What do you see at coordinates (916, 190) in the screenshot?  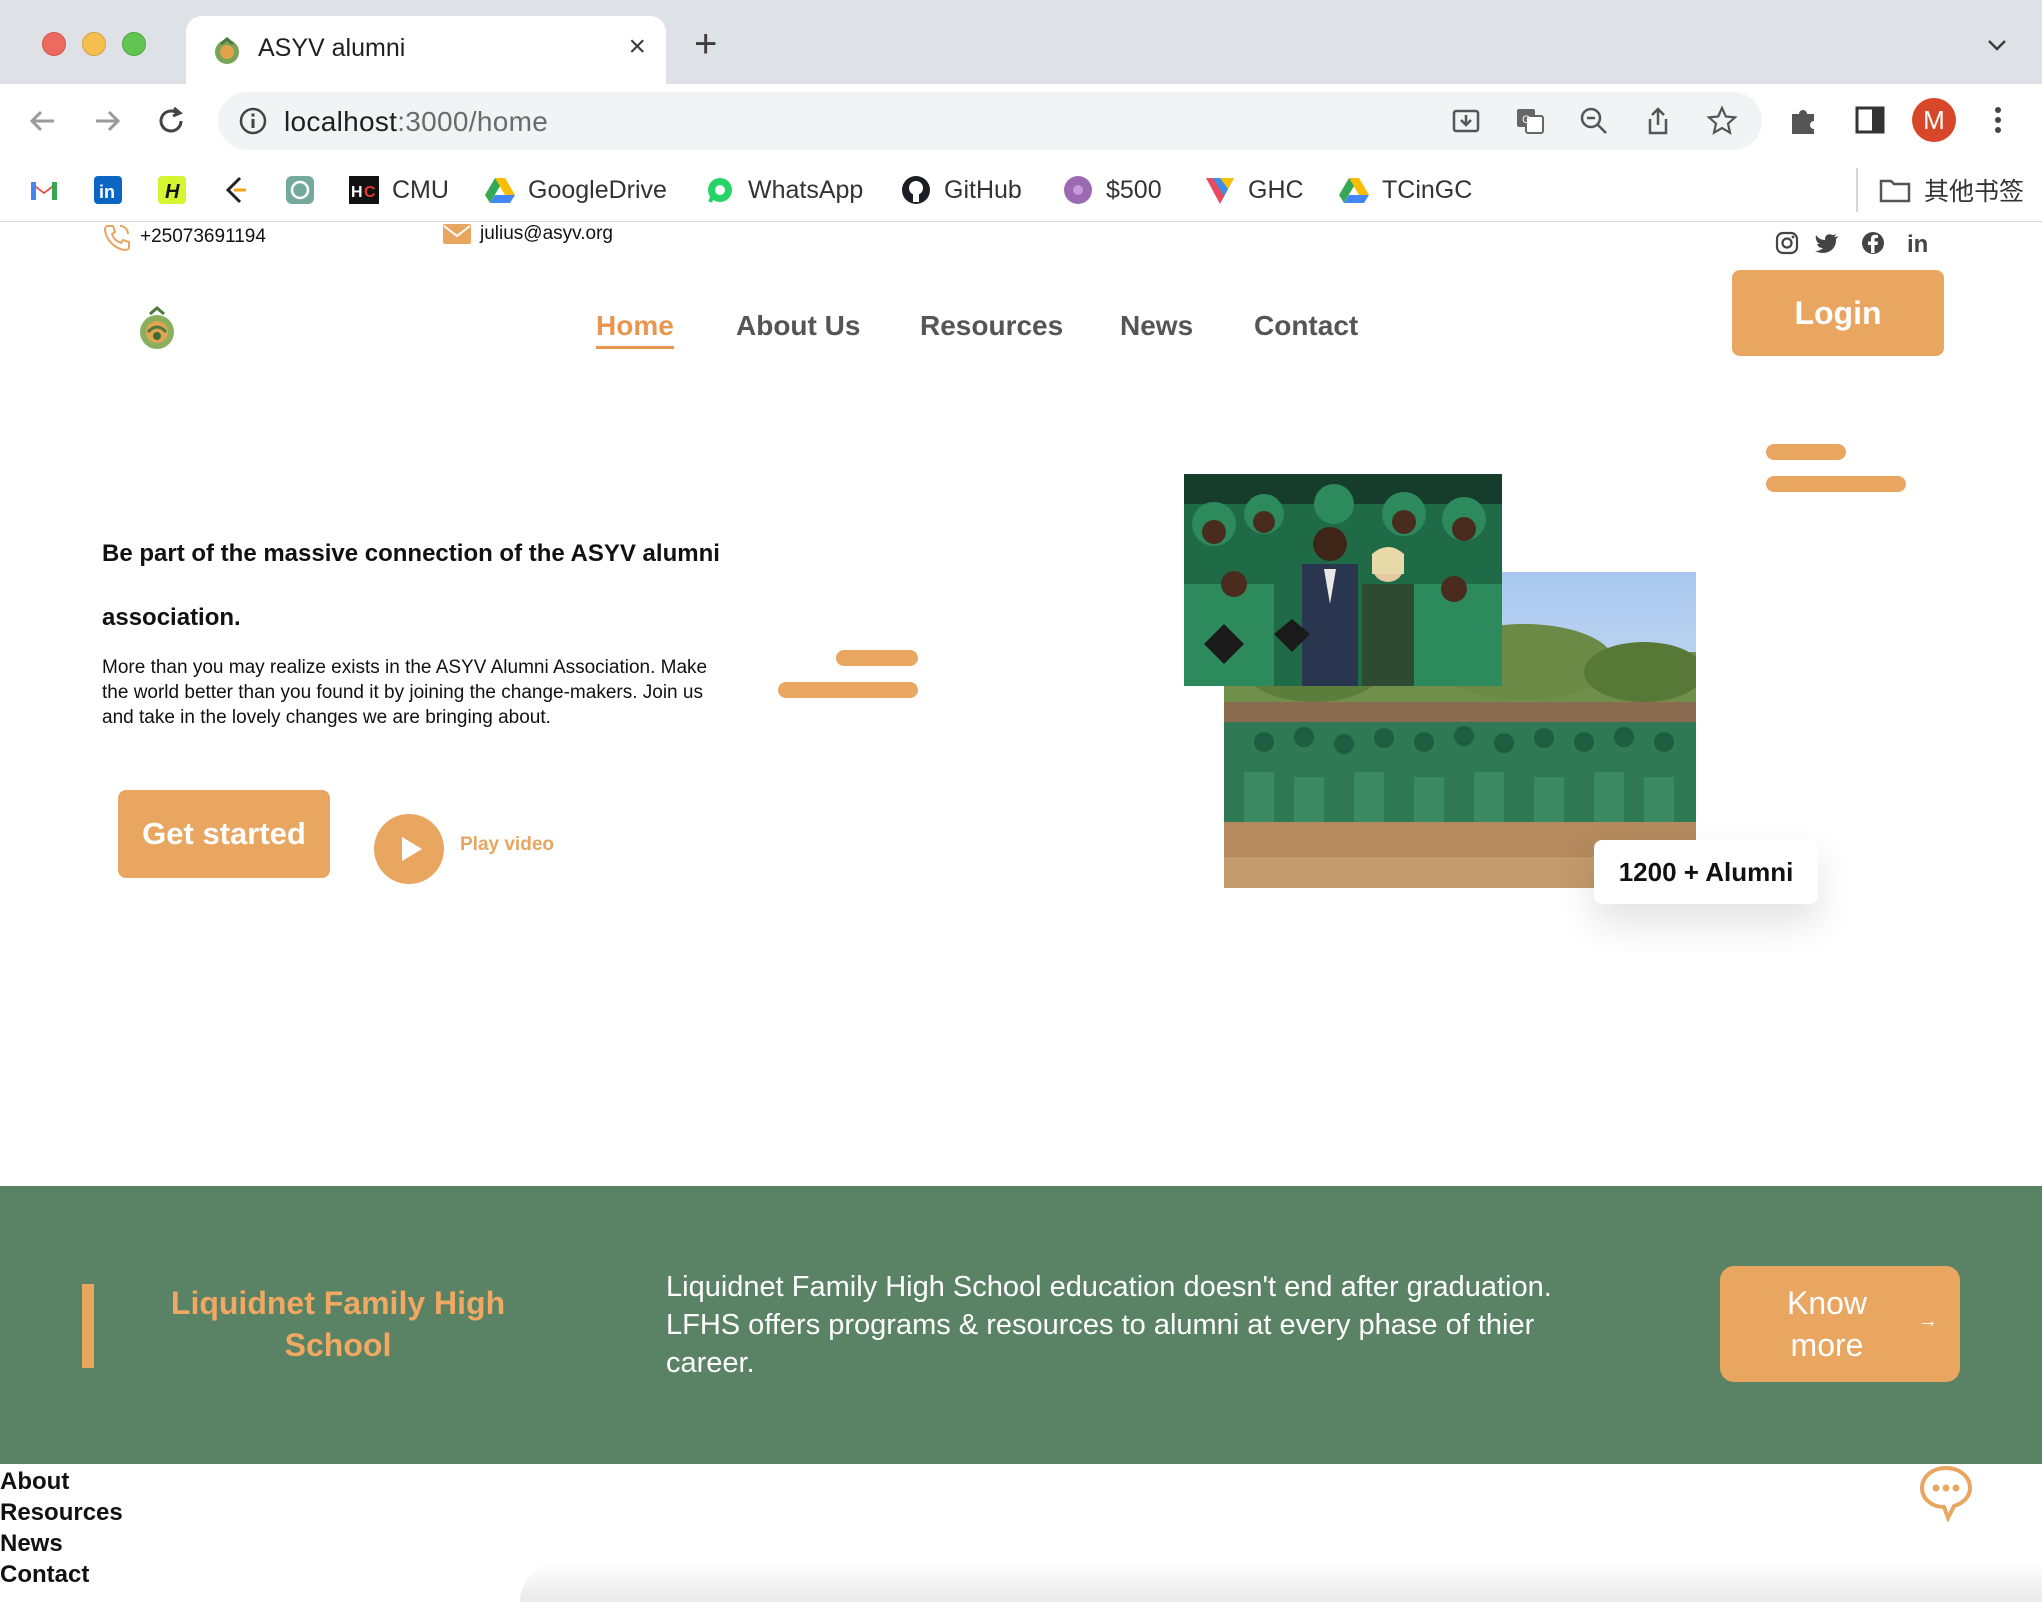 I see `github-icon` at bounding box center [916, 190].